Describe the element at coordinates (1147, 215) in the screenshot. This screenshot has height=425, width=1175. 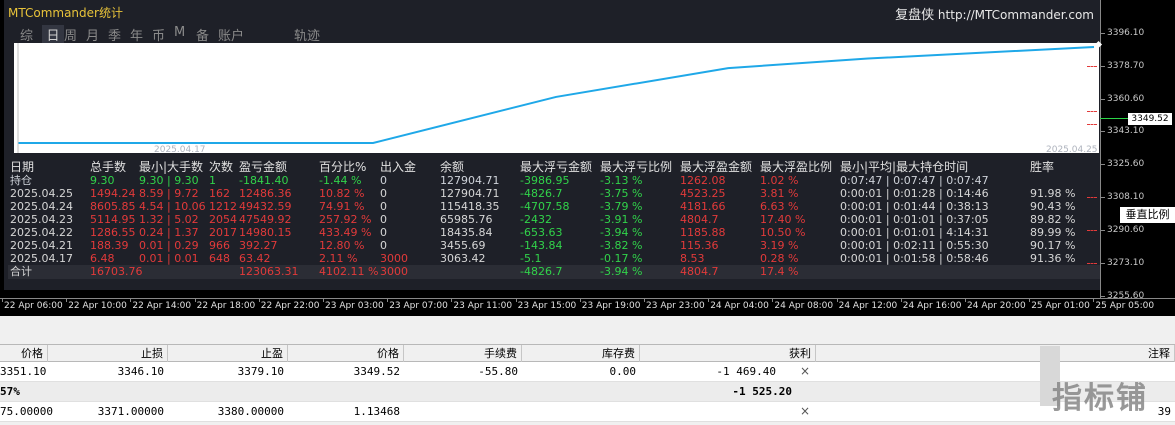
I see `vertical-scale-button: 垂直比例` at that location.